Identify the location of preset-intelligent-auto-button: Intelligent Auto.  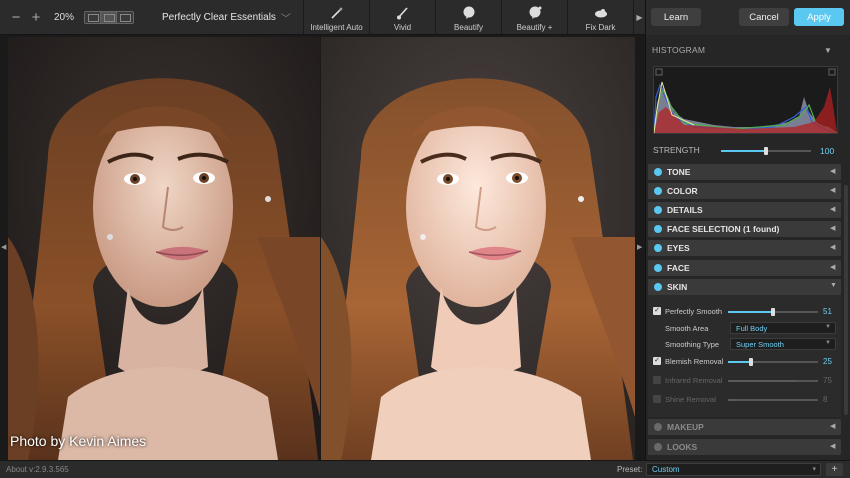
(336, 17).